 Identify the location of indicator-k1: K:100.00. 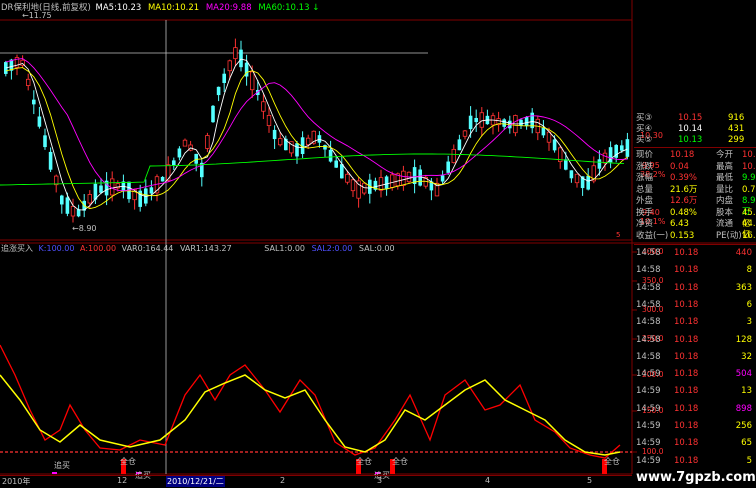
(56, 248).